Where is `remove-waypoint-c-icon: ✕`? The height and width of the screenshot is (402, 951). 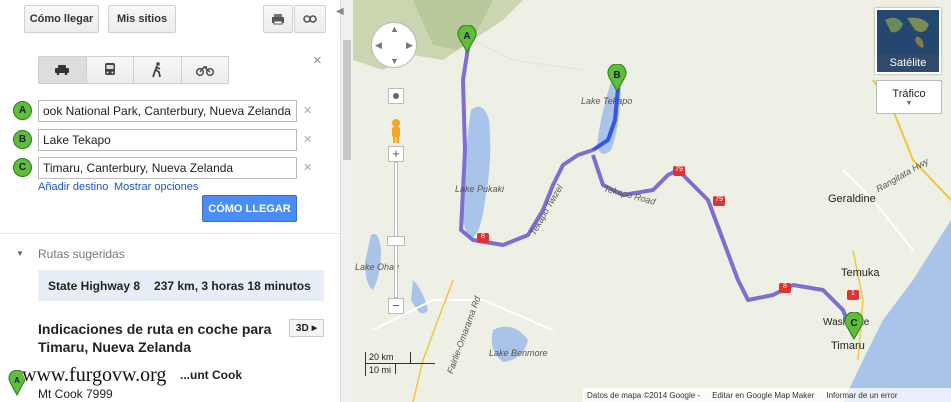
remove-waypoint-c-icon: ✕ is located at coordinates (307, 167).